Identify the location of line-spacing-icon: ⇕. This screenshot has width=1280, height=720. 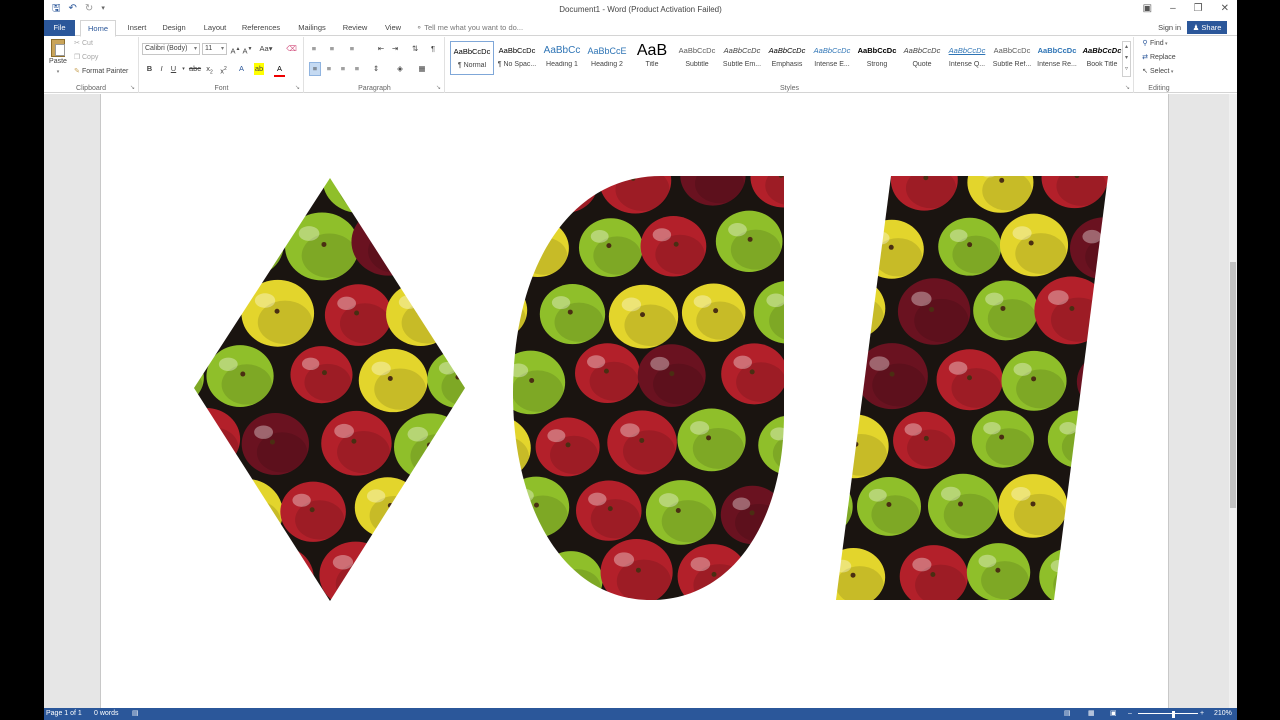
(376, 69).